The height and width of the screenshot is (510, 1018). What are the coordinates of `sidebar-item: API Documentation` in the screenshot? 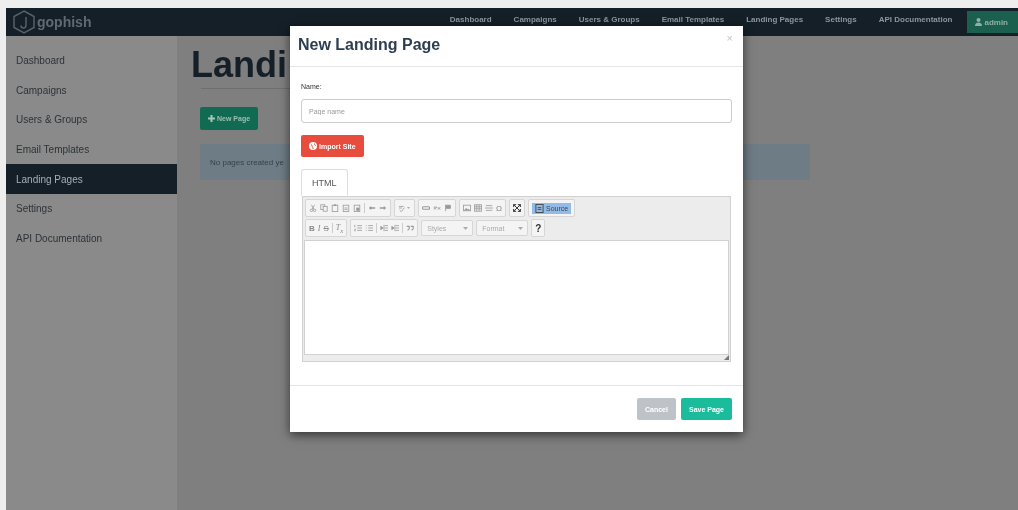 It's located at (91, 238).